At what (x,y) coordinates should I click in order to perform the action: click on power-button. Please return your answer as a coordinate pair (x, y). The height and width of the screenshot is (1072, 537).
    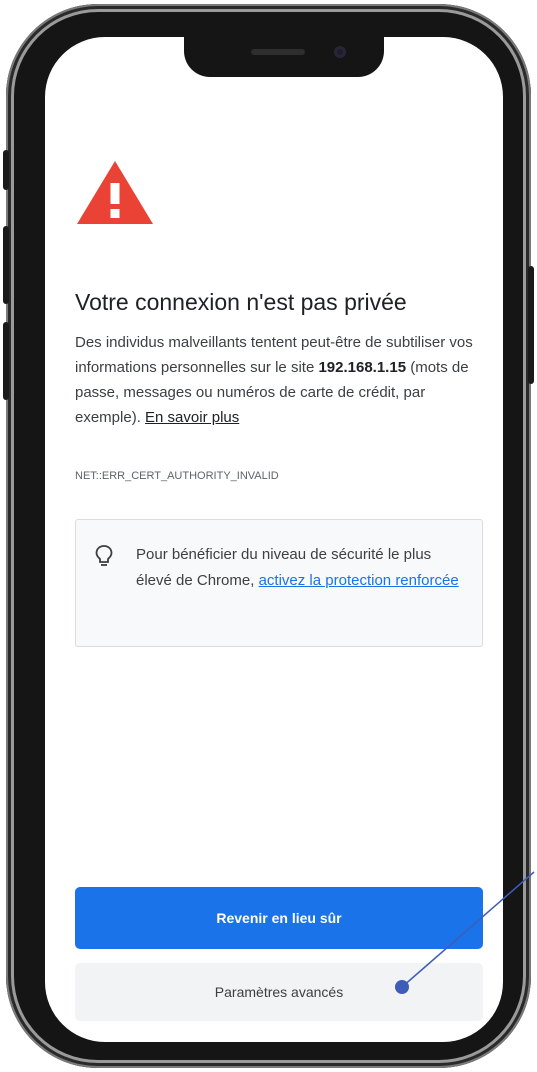
    Looking at the image, I should click on (531, 325).